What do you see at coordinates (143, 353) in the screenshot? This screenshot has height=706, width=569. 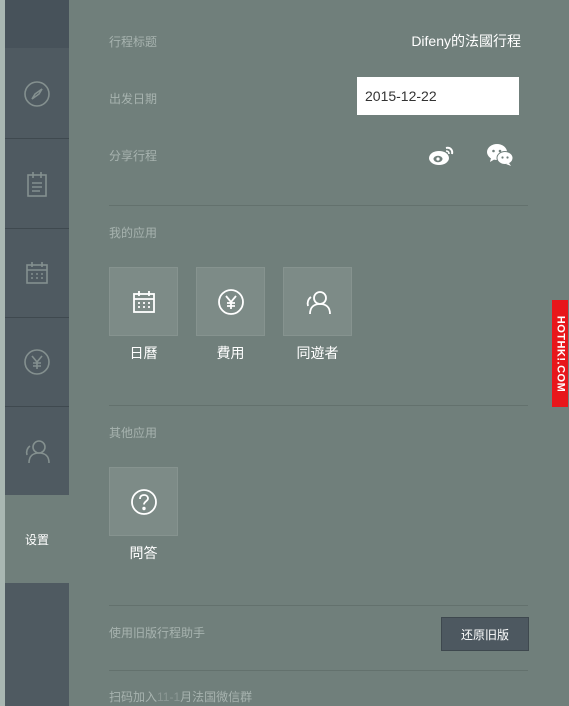 I see `app-label-calendar: 日曆` at bounding box center [143, 353].